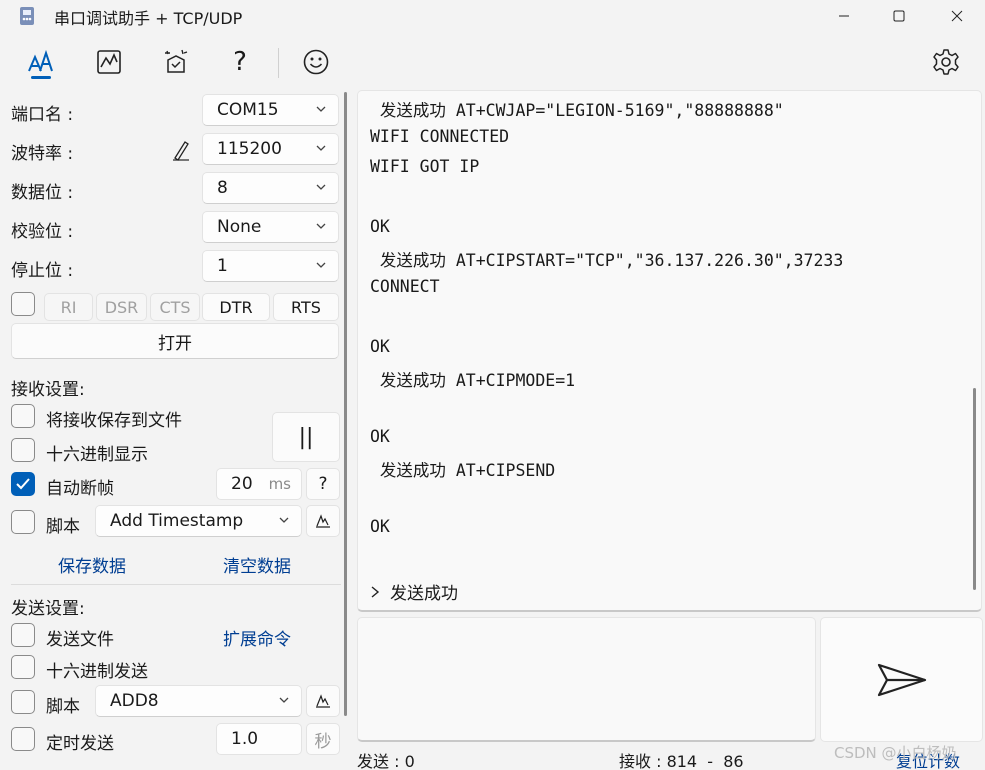  Describe the element at coordinates (473, 380) in the screenshot. I see `log-line: 发送成功 AT+CIPMODE=1` at that location.